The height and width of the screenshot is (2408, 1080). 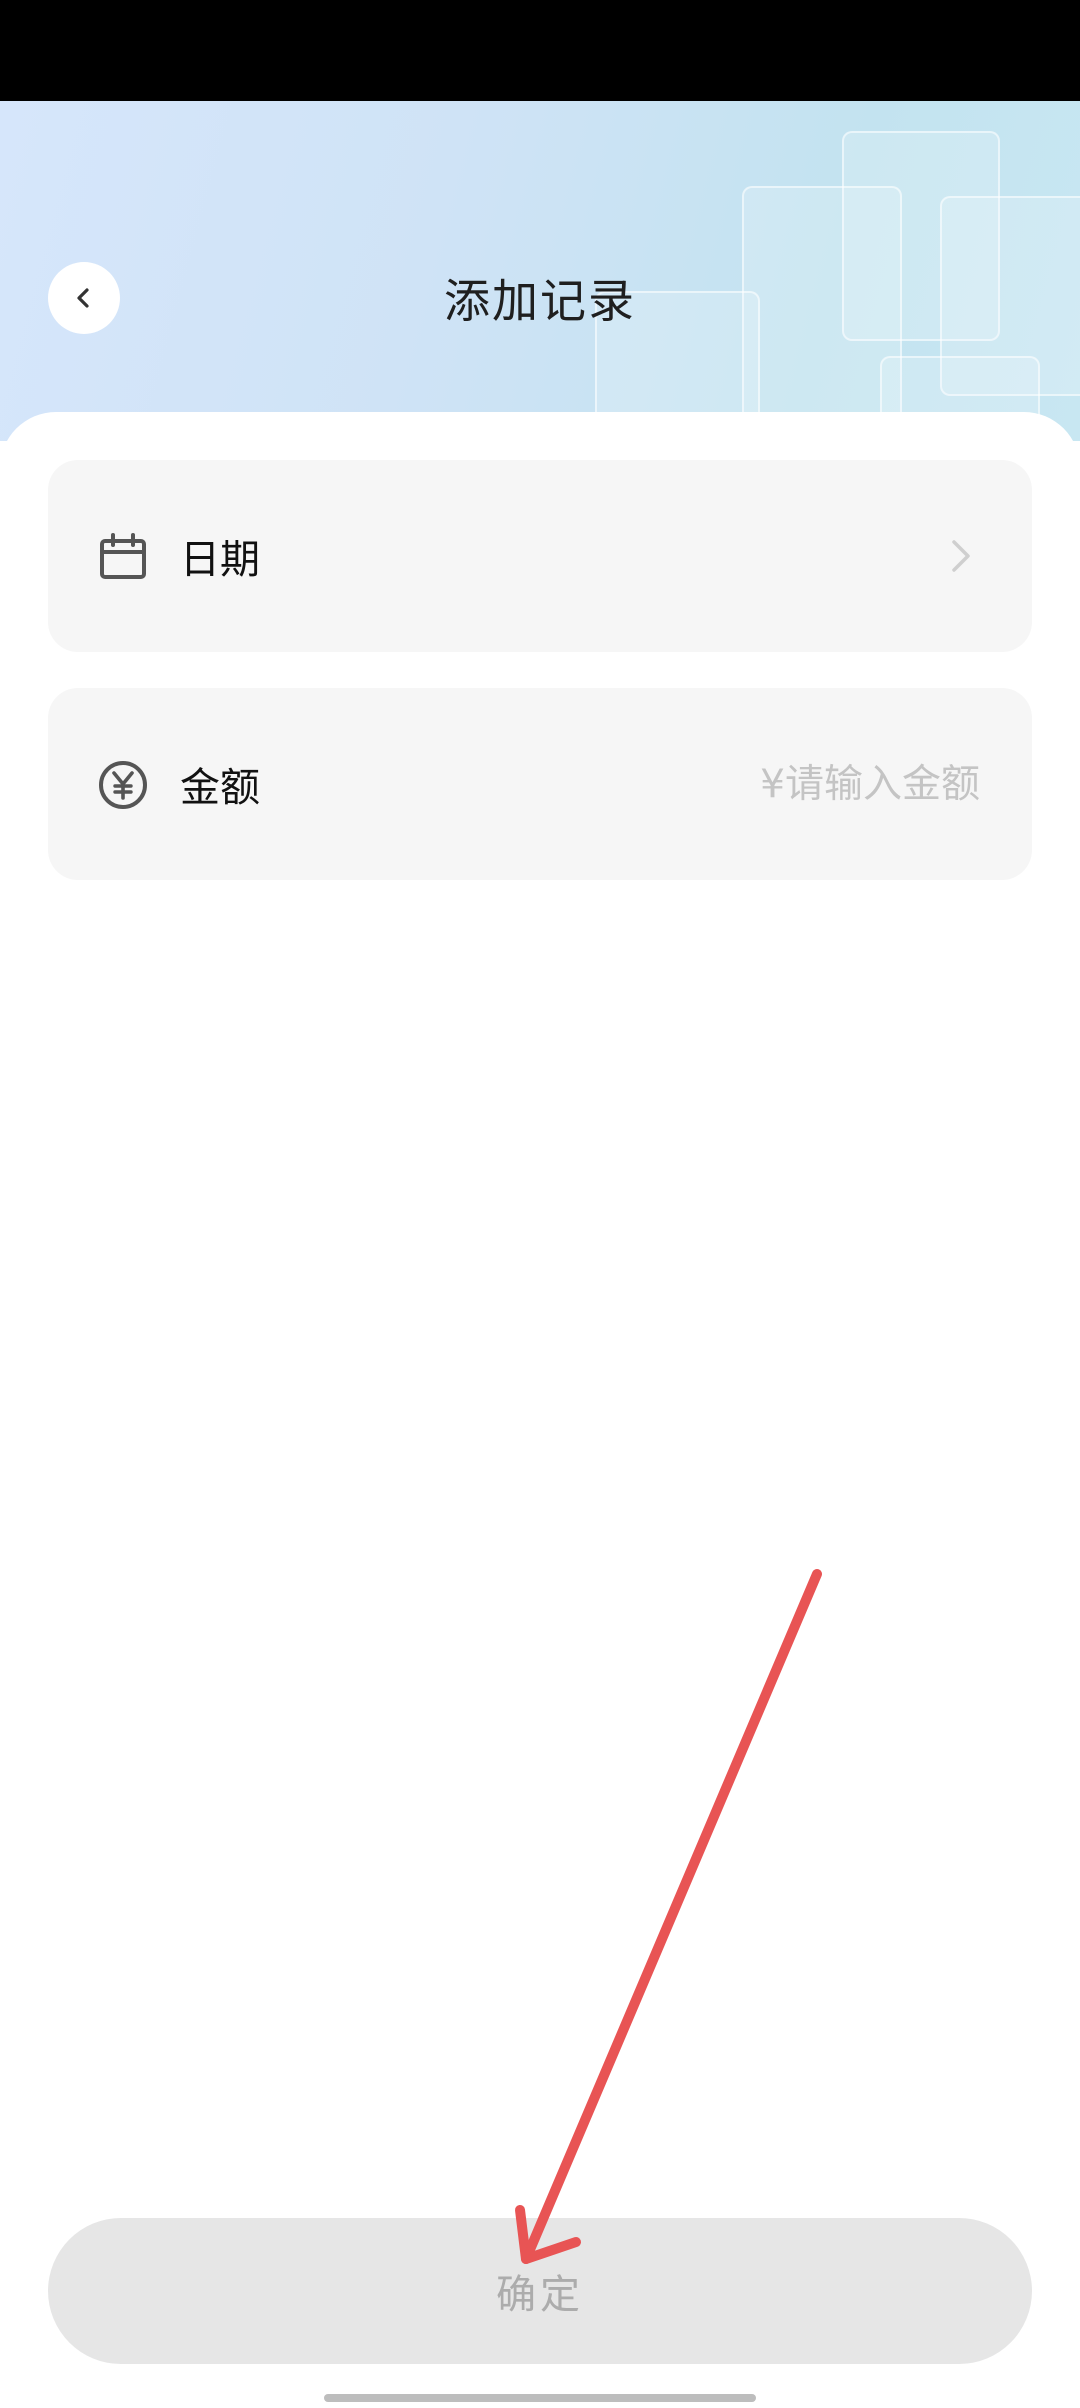 I want to click on date-label: 日期, so click(x=220, y=560).